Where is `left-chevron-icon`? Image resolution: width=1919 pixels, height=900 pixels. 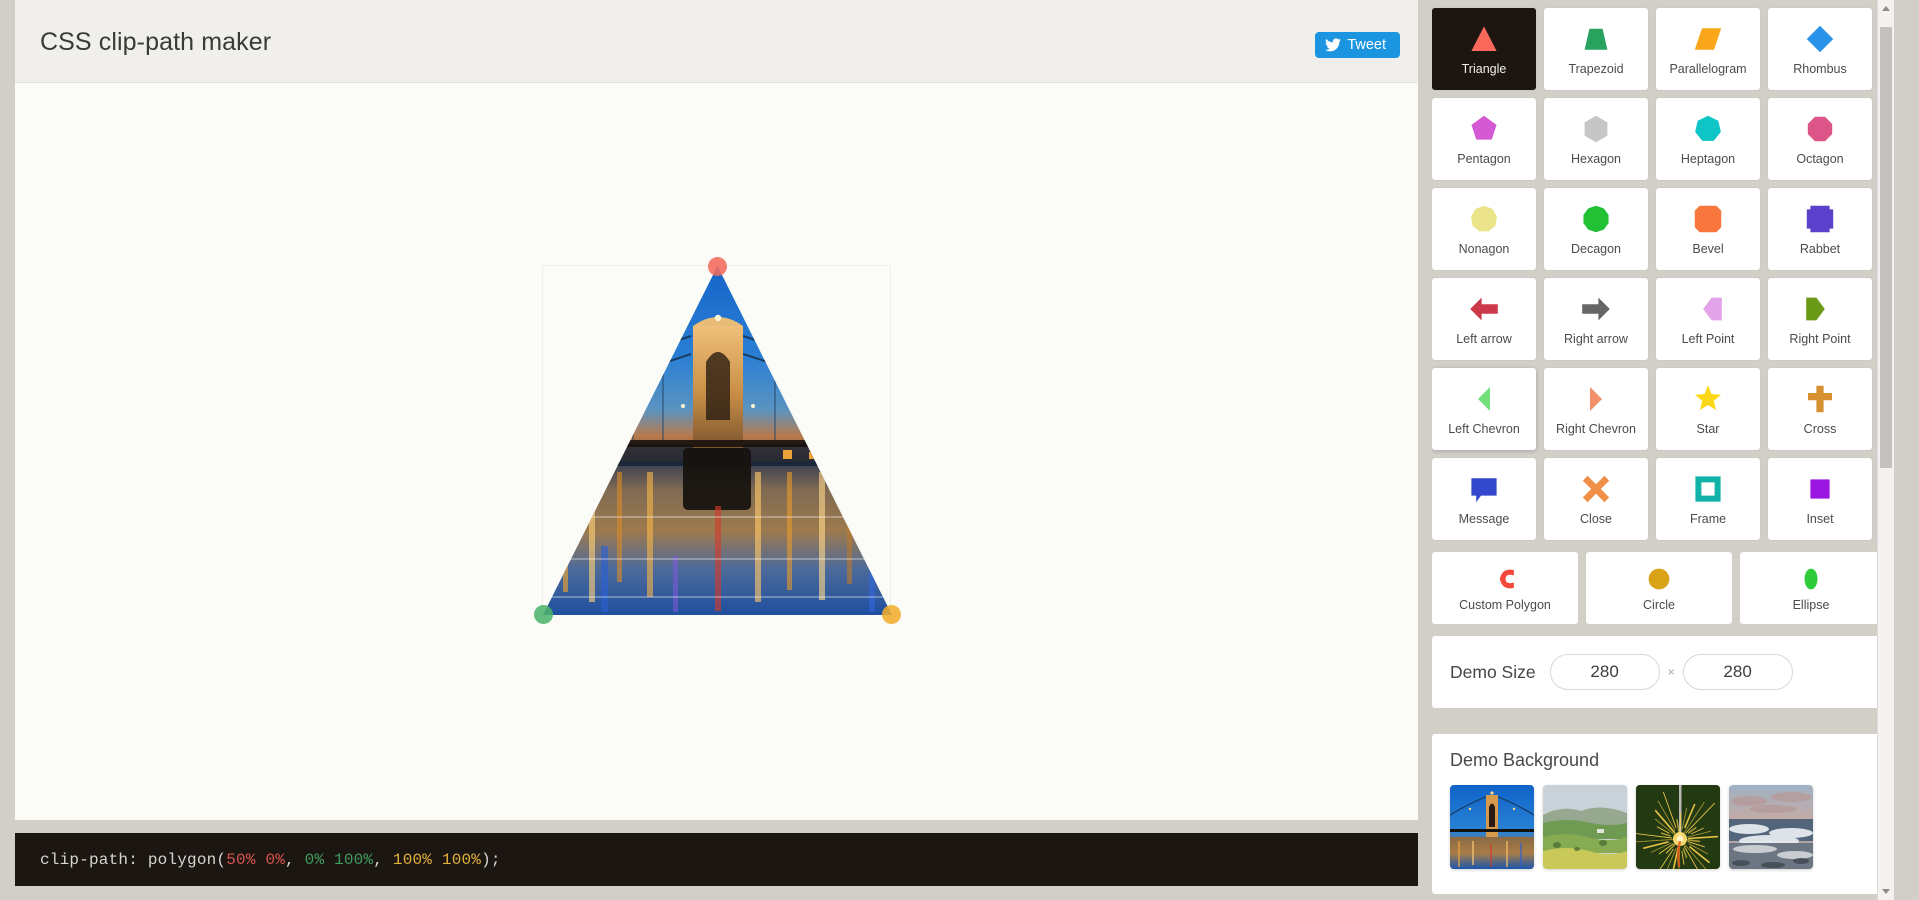
left-chevron-icon is located at coordinates (1484, 399).